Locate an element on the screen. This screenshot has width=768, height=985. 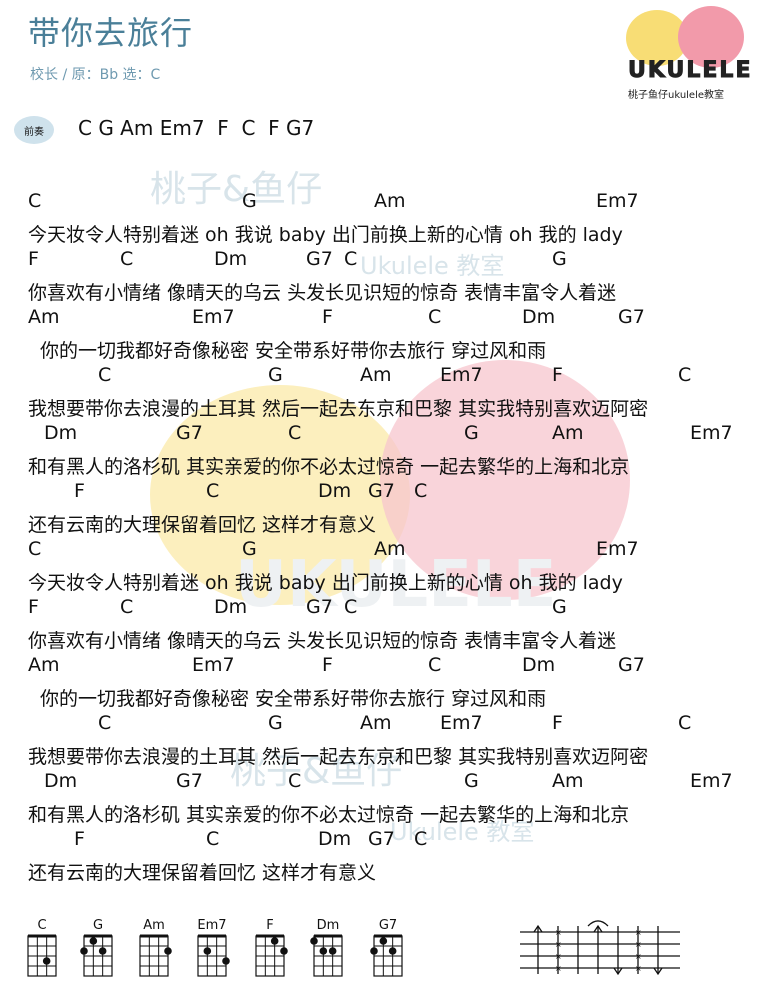
chord-diagram-label: F is located at coordinates (270, 925).